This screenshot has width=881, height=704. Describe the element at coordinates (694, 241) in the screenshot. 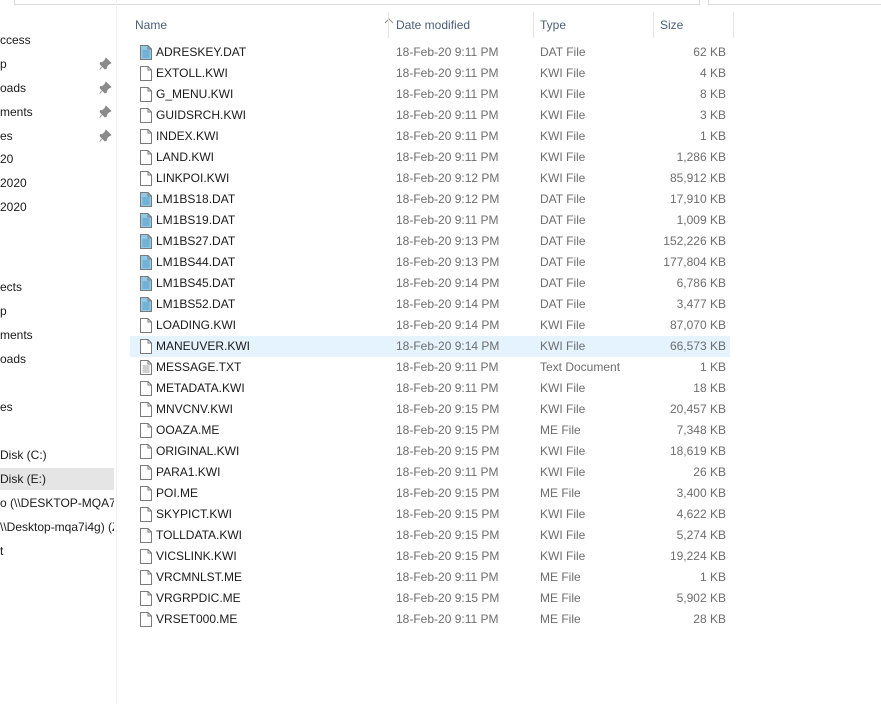

I see `file-size: 152,226 KB` at that location.